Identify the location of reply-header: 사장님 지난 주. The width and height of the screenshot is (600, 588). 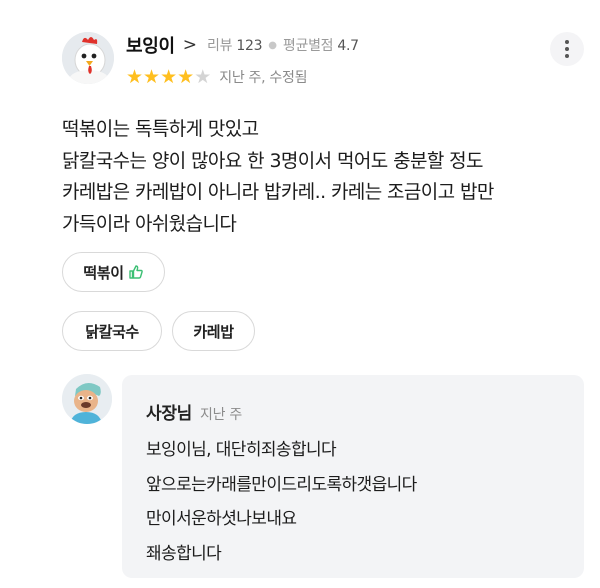
(194, 411).